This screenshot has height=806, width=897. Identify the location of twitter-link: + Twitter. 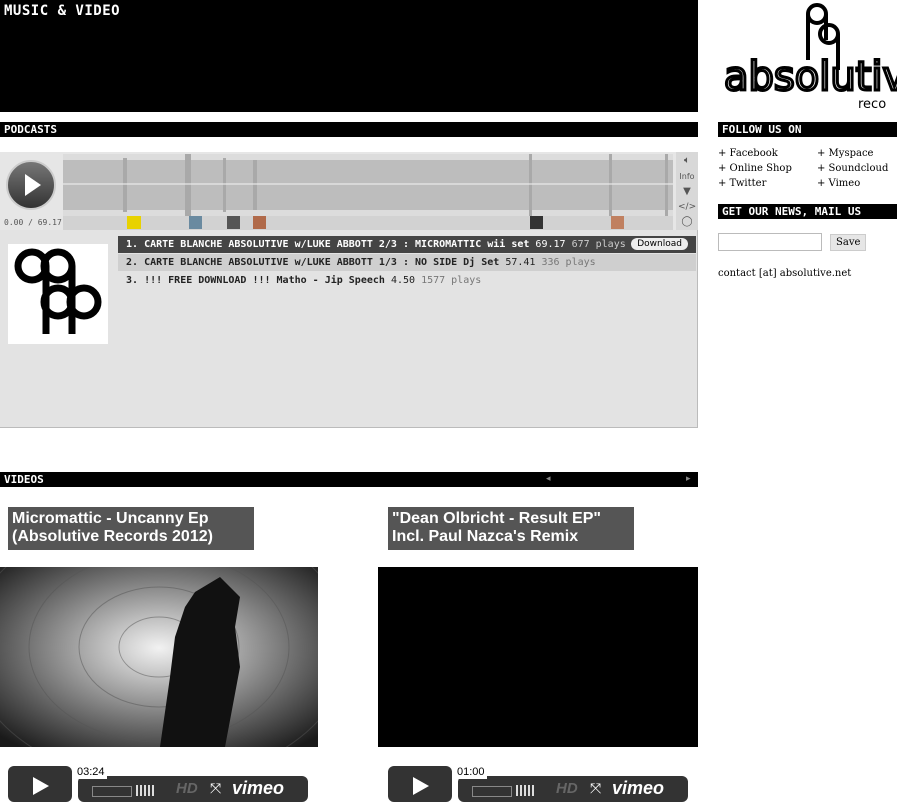
(763, 183).